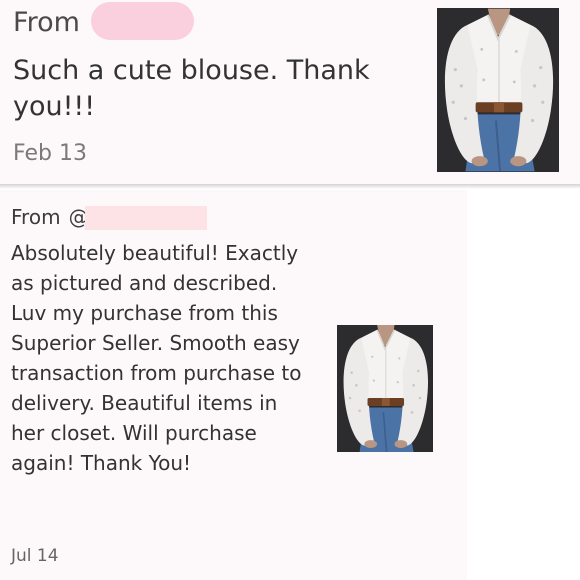 The height and width of the screenshot is (580, 580). Describe the element at coordinates (35, 556) in the screenshot. I see `review-date: Jul 14` at that location.